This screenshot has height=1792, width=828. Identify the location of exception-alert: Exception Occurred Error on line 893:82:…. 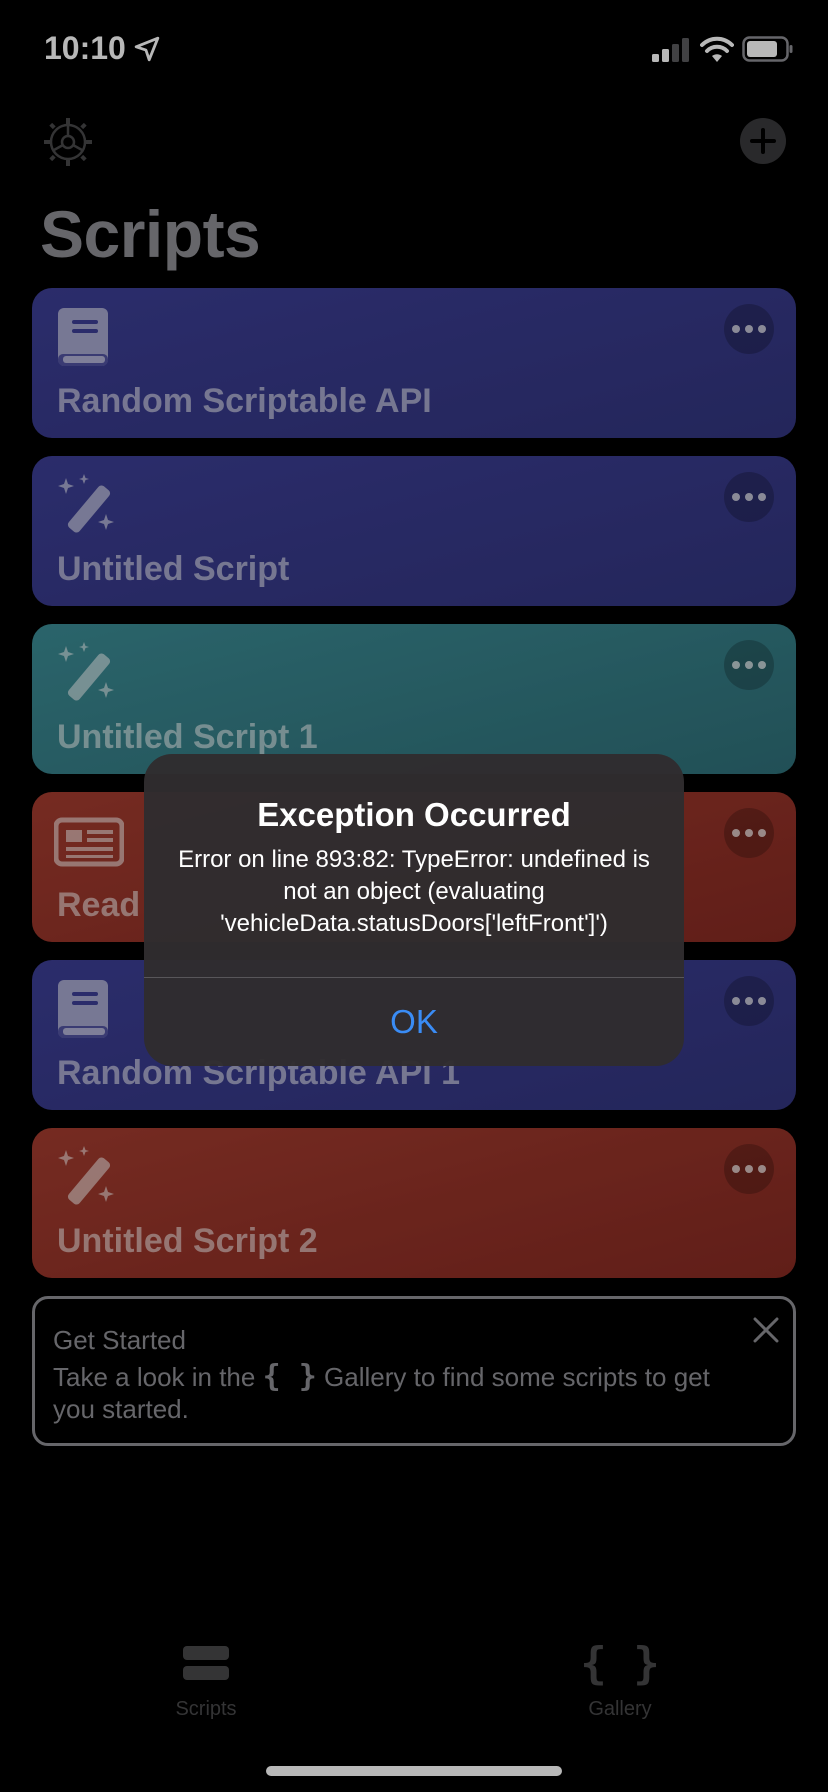
(414, 910).